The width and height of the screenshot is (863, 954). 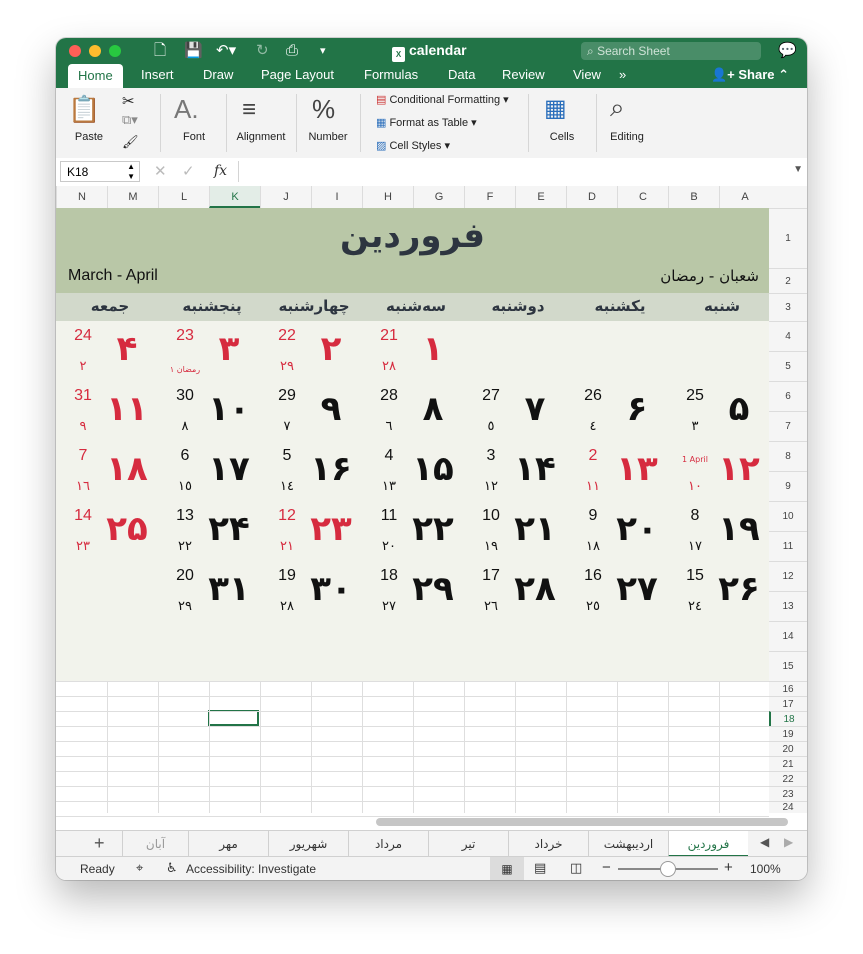 I want to click on calendar-day-cell: ۲ 22 ۲۹, so click(x=314, y=357).